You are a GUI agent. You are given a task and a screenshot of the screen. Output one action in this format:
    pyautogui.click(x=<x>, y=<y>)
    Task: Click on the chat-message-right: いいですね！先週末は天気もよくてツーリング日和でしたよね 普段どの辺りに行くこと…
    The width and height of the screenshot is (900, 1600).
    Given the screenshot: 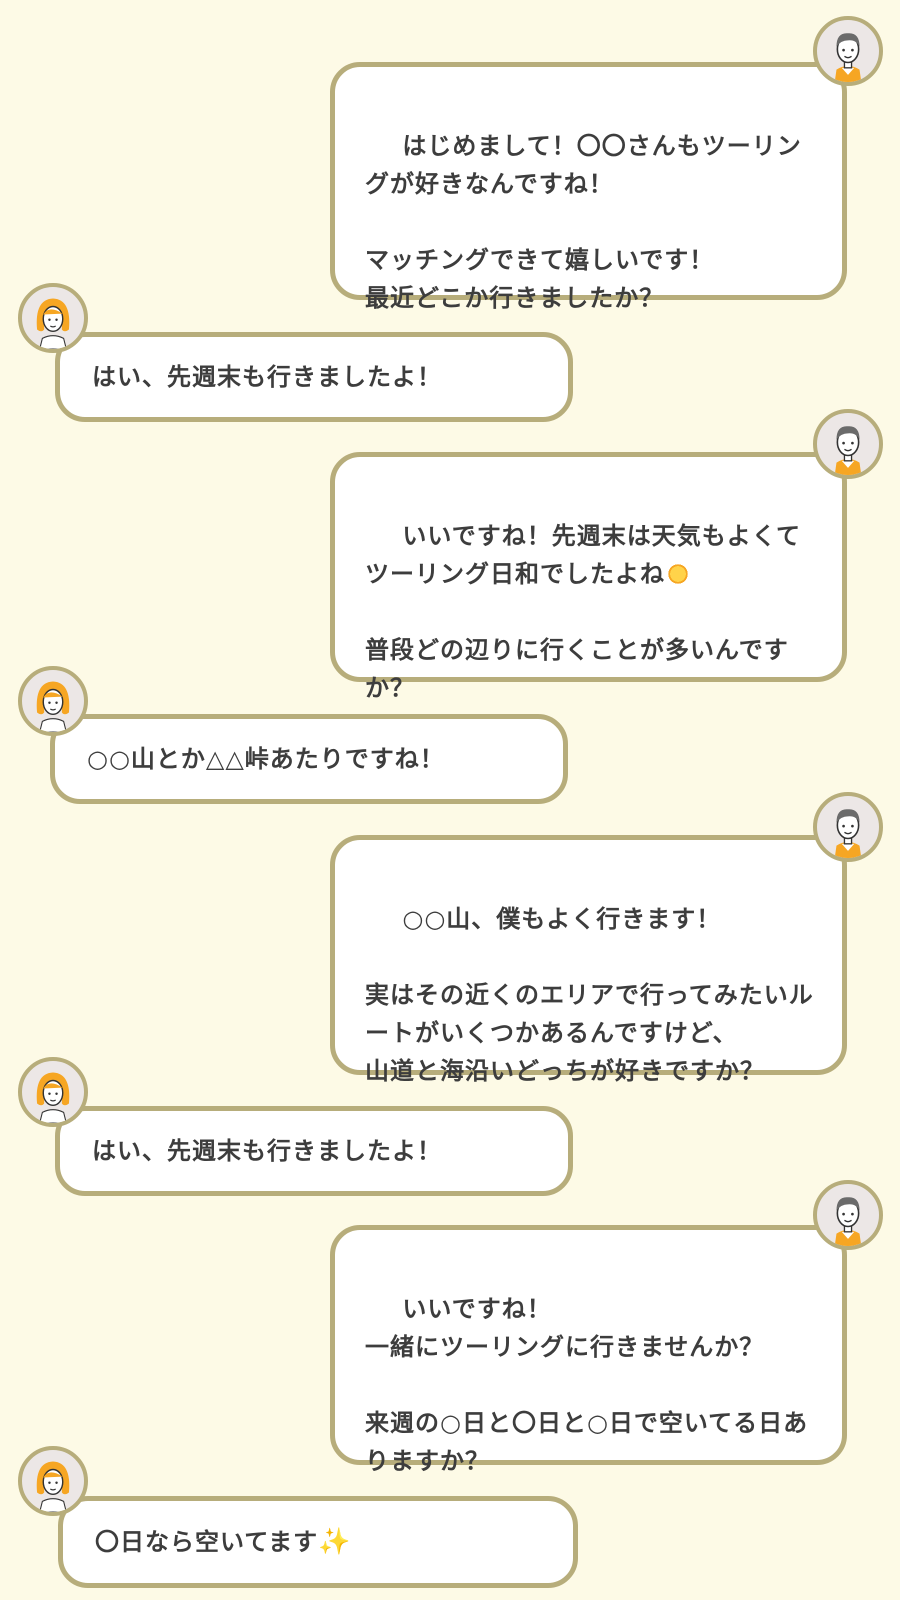 What is the action you would take?
    pyautogui.click(x=588, y=577)
    